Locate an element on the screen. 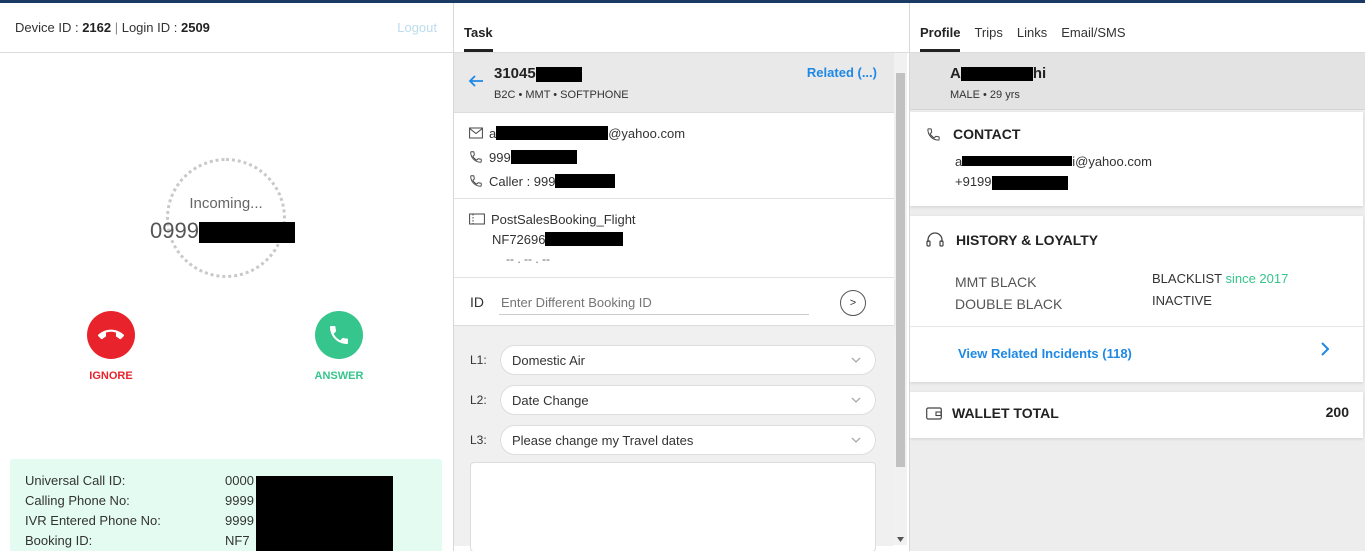 The width and height of the screenshot is (1365, 551). answer-label: ANSWER is located at coordinates (339, 376).